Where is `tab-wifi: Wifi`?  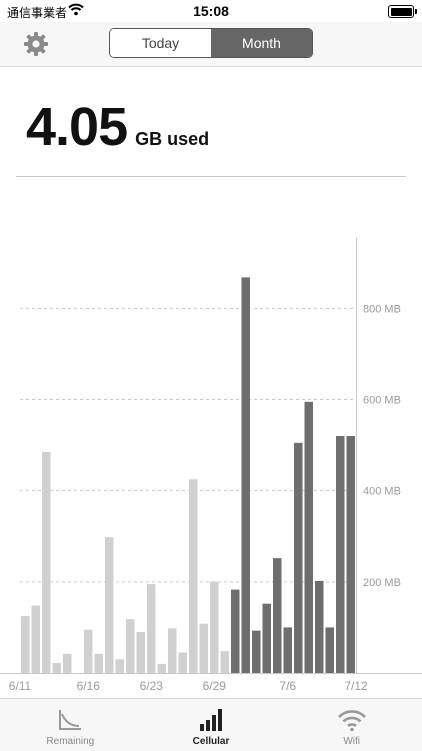 tab-wifi: Wifi is located at coordinates (351, 725).